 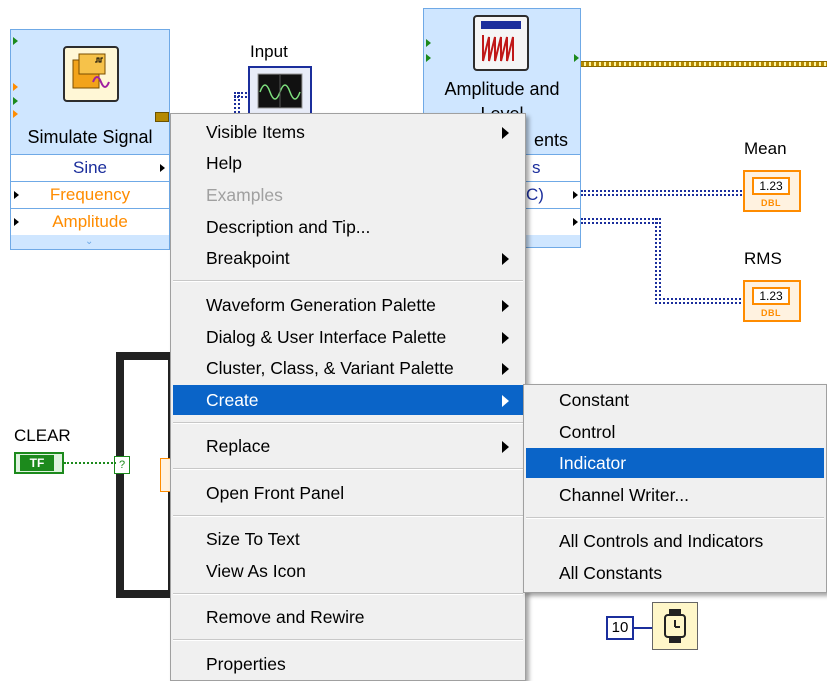 What do you see at coordinates (269, 51) in the screenshot?
I see `input-label: Input` at bounding box center [269, 51].